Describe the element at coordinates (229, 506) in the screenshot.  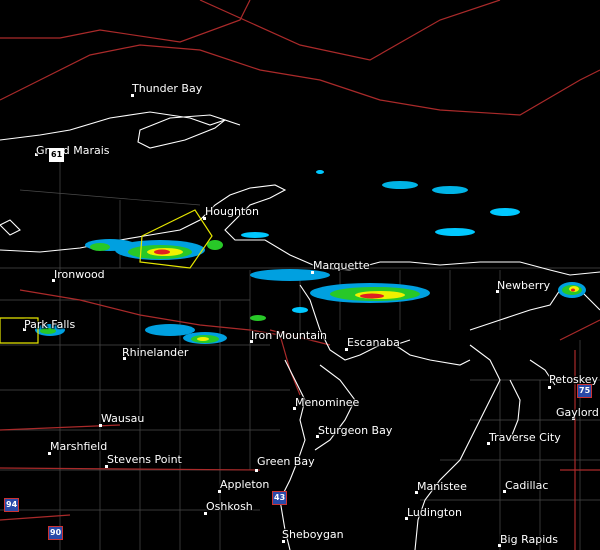
I see `city-label: Oshkosh` at that location.